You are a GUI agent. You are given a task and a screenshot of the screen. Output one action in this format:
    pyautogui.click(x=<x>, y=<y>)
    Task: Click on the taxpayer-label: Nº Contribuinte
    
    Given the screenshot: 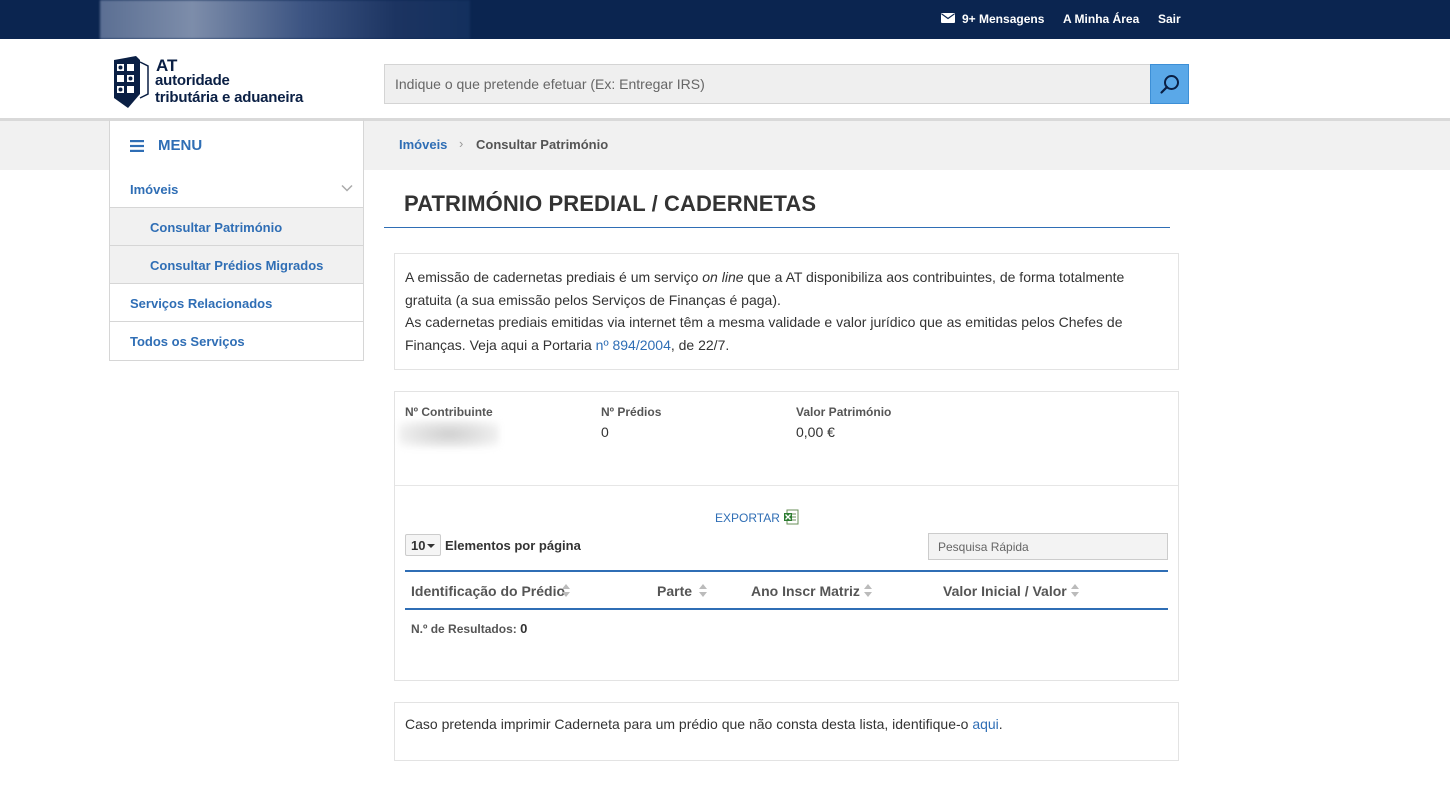 What is the action you would take?
    pyautogui.click(x=449, y=412)
    